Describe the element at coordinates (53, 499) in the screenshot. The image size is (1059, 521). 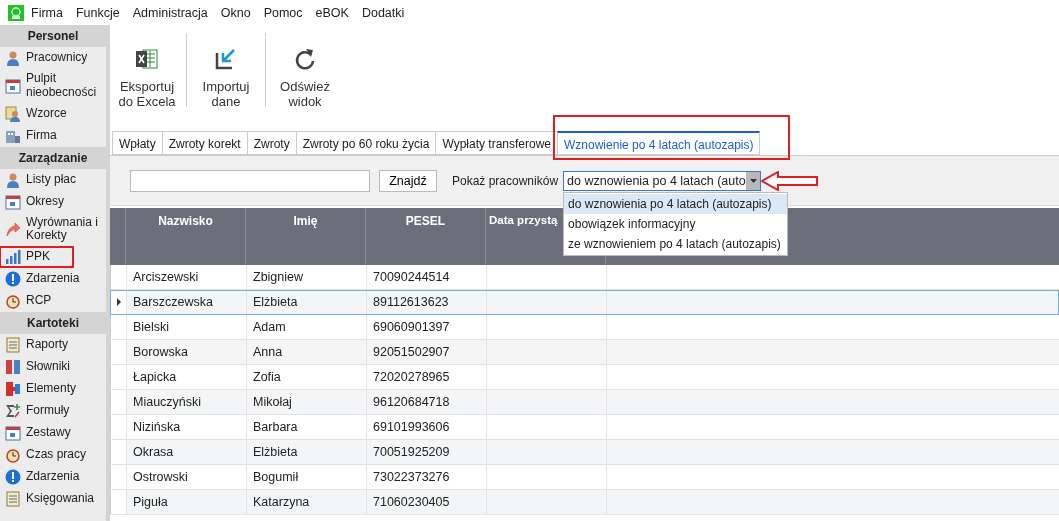
I see `sidebar-item: Księgowania` at that location.